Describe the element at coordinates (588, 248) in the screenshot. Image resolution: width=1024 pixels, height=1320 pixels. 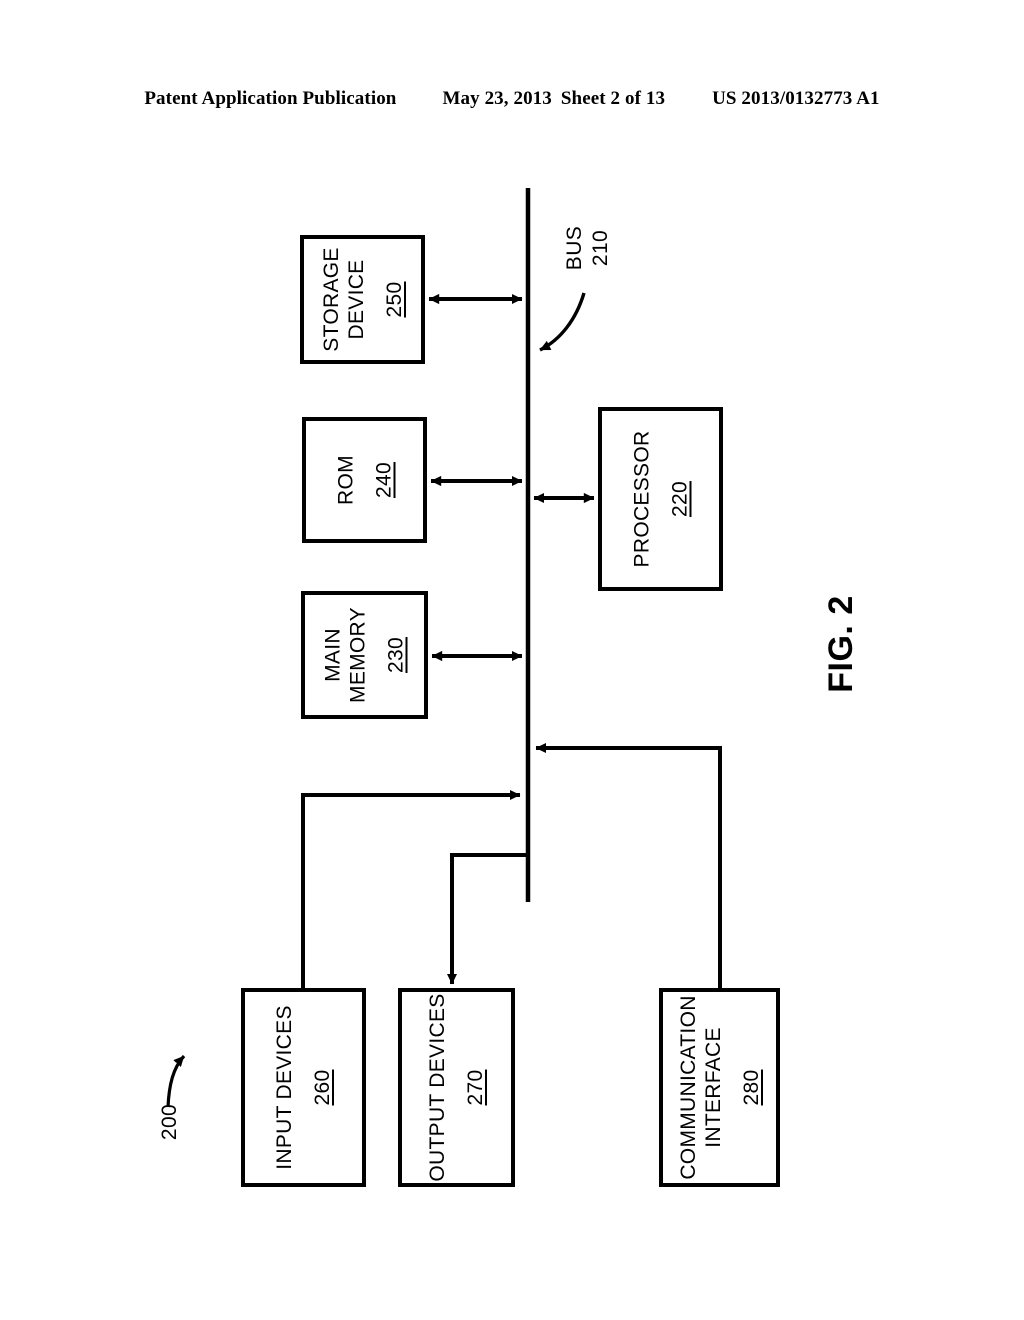
I see `bus-label: BUS 210` at that location.